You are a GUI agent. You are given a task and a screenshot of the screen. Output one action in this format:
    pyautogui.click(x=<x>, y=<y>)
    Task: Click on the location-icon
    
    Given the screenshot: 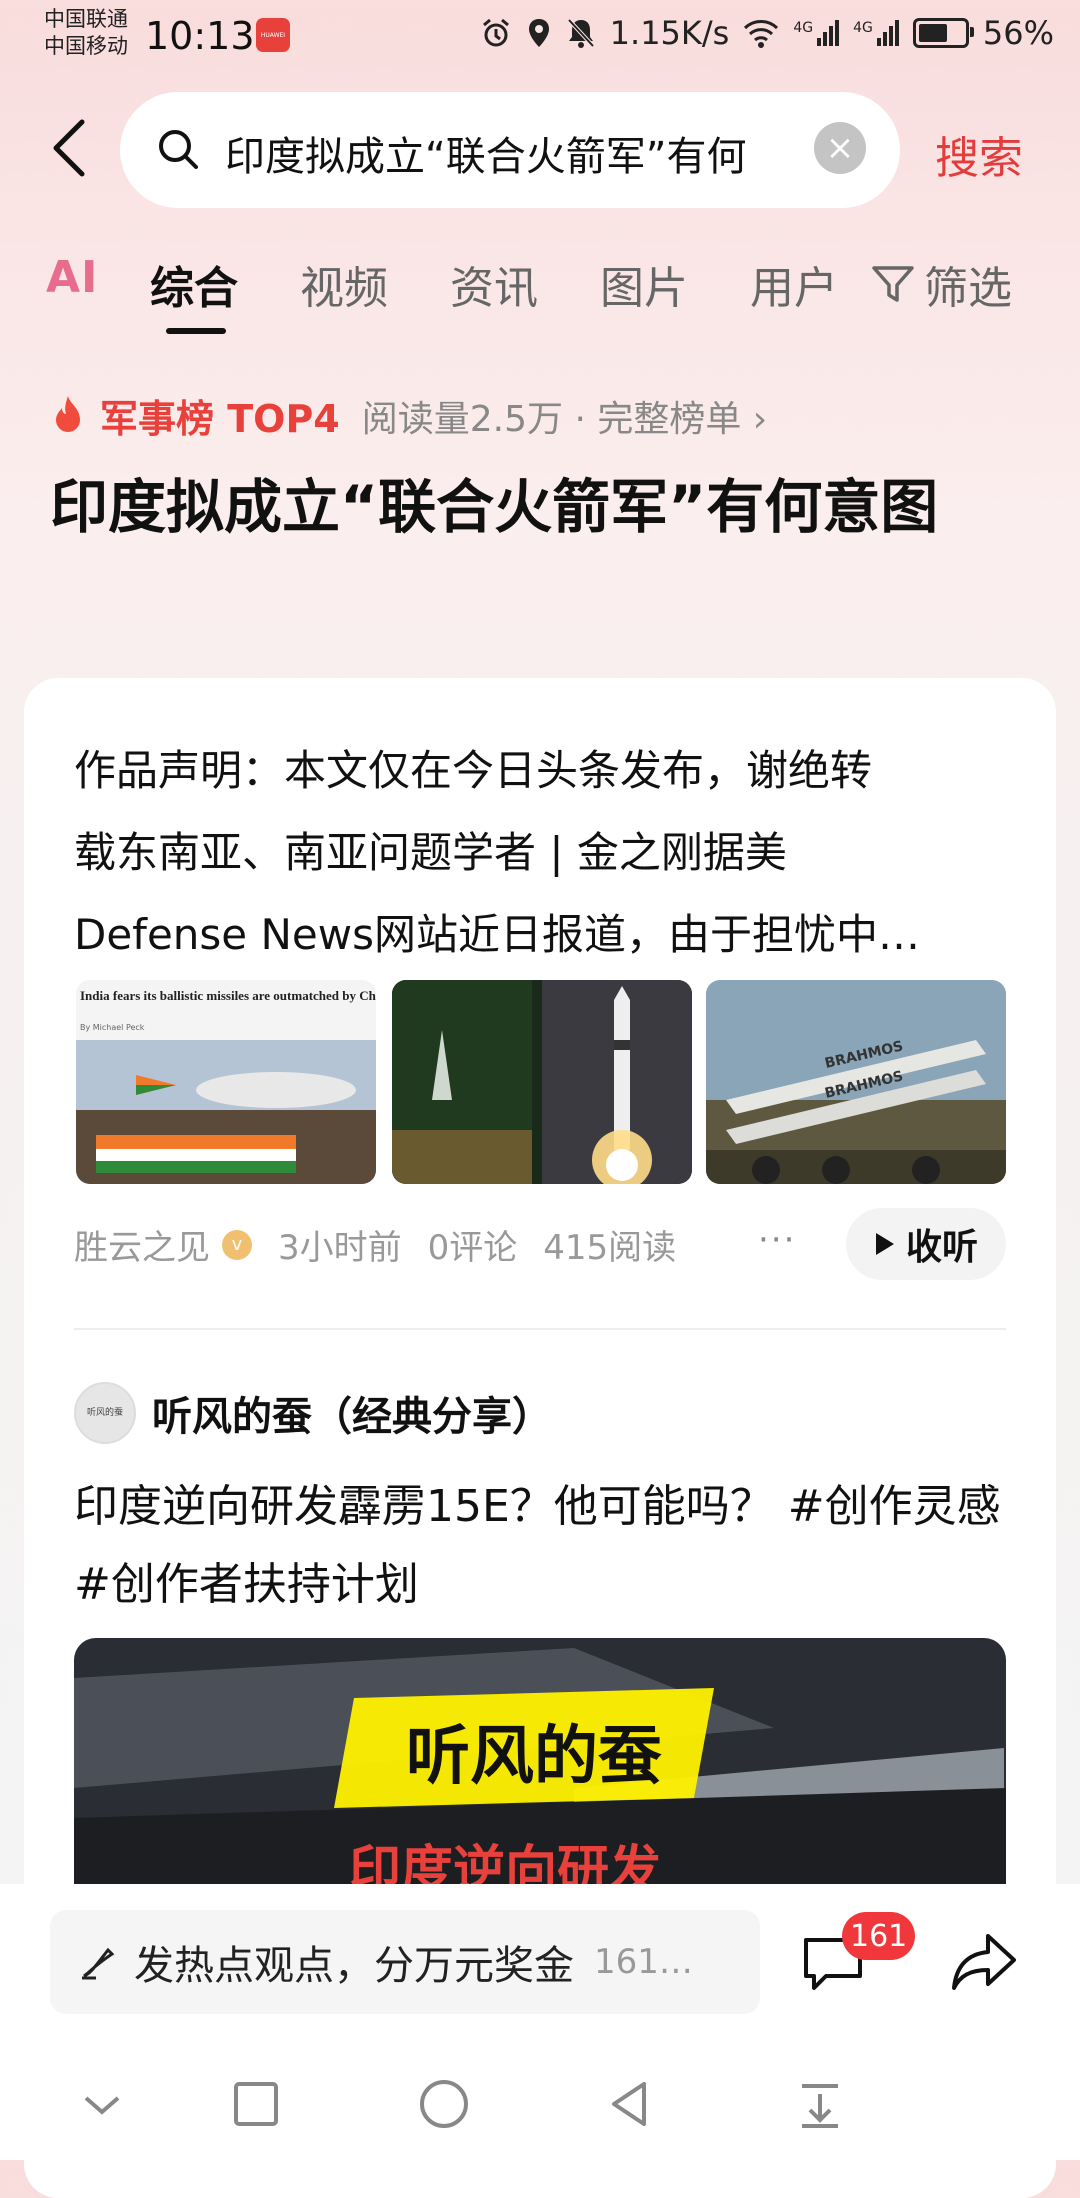 What is the action you would take?
    pyautogui.click(x=538, y=33)
    